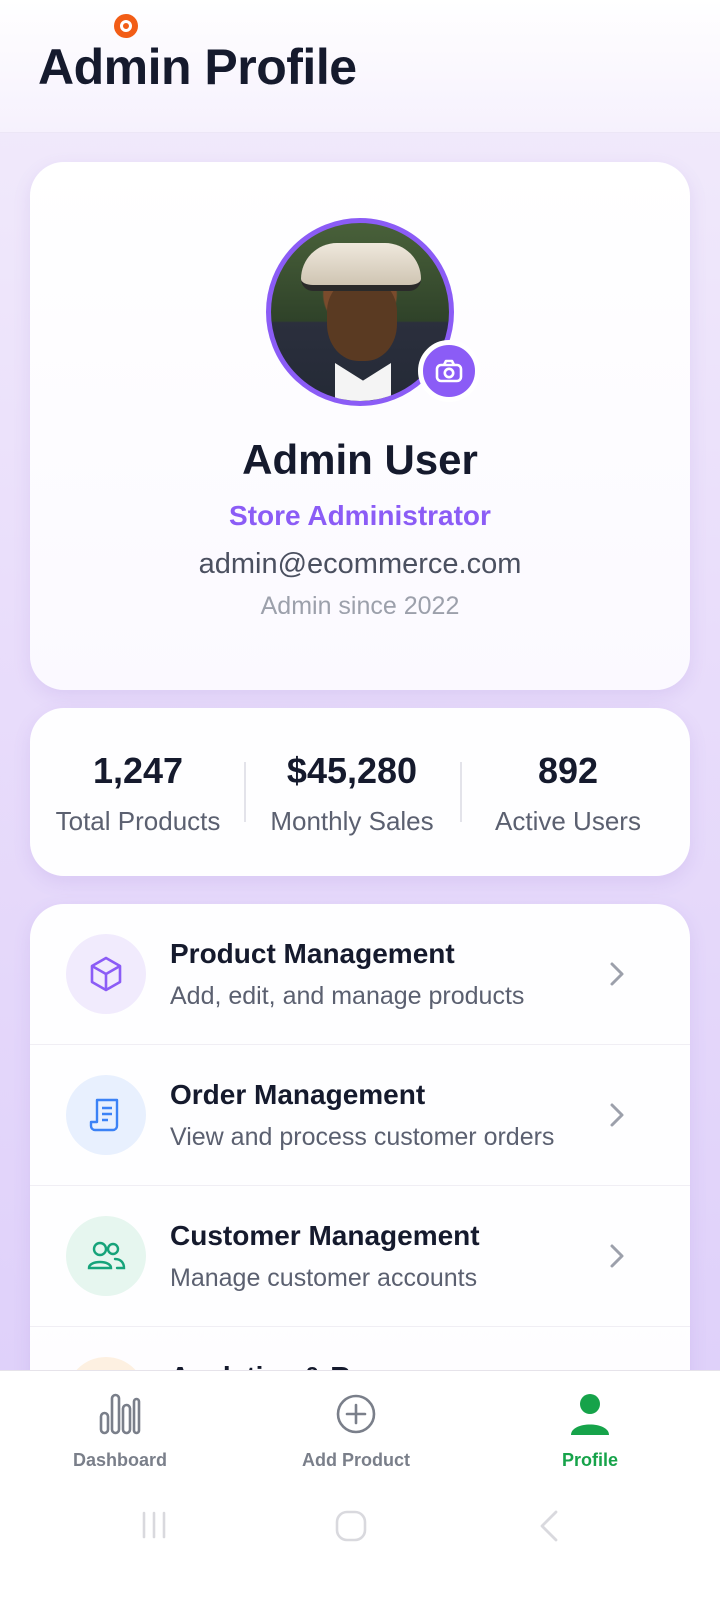  What do you see at coordinates (106, 1256) in the screenshot?
I see `users-icon` at bounding box center [106, 1256].